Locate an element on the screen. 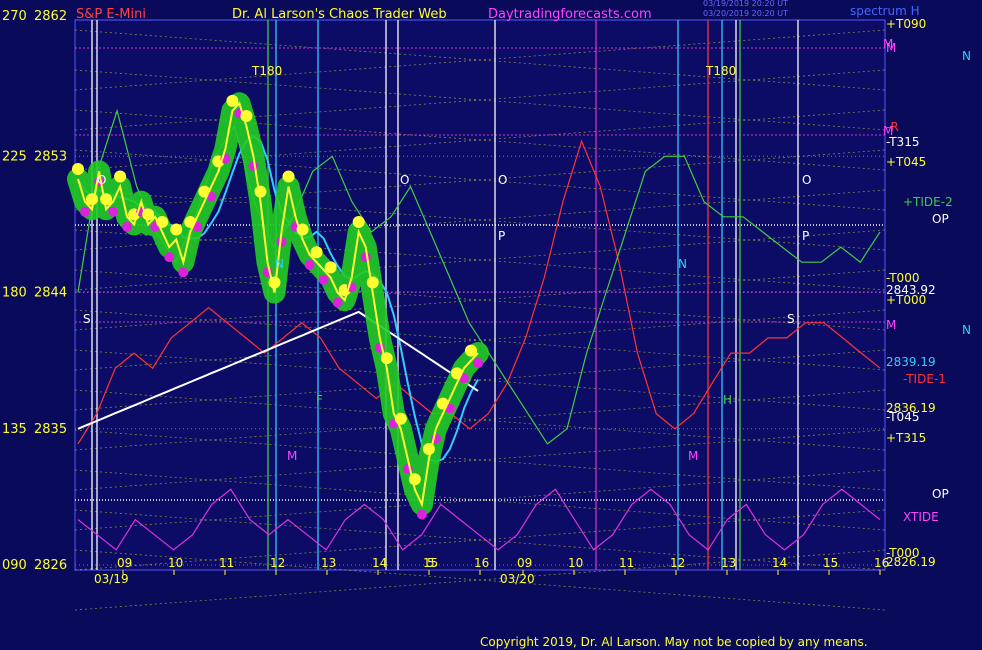 The height and width of the screenshot is (650, 982). chart-annotation: F is located at coordinates (319, 400).